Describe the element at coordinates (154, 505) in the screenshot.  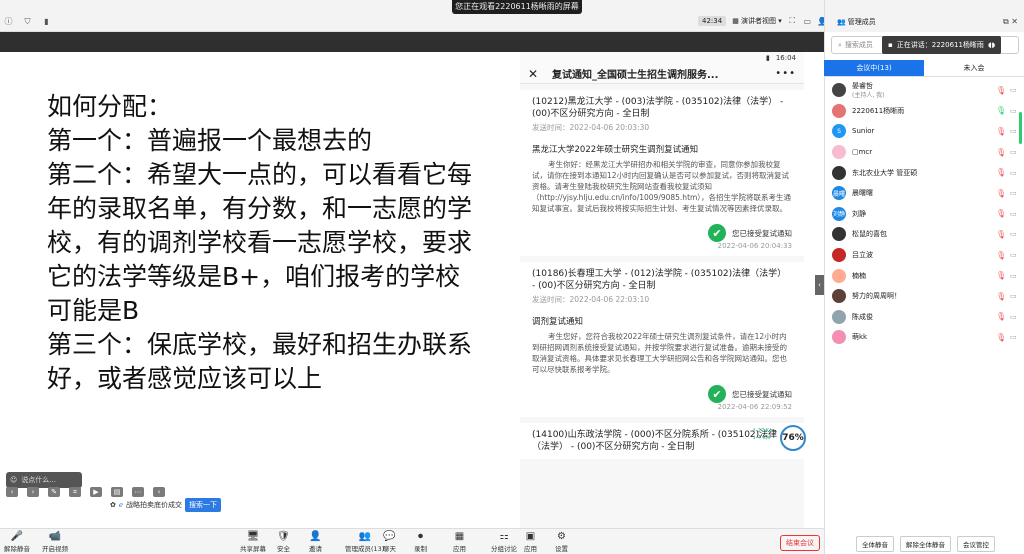
I see `hot-search-text: 战略拍卖底价成交` at that location.